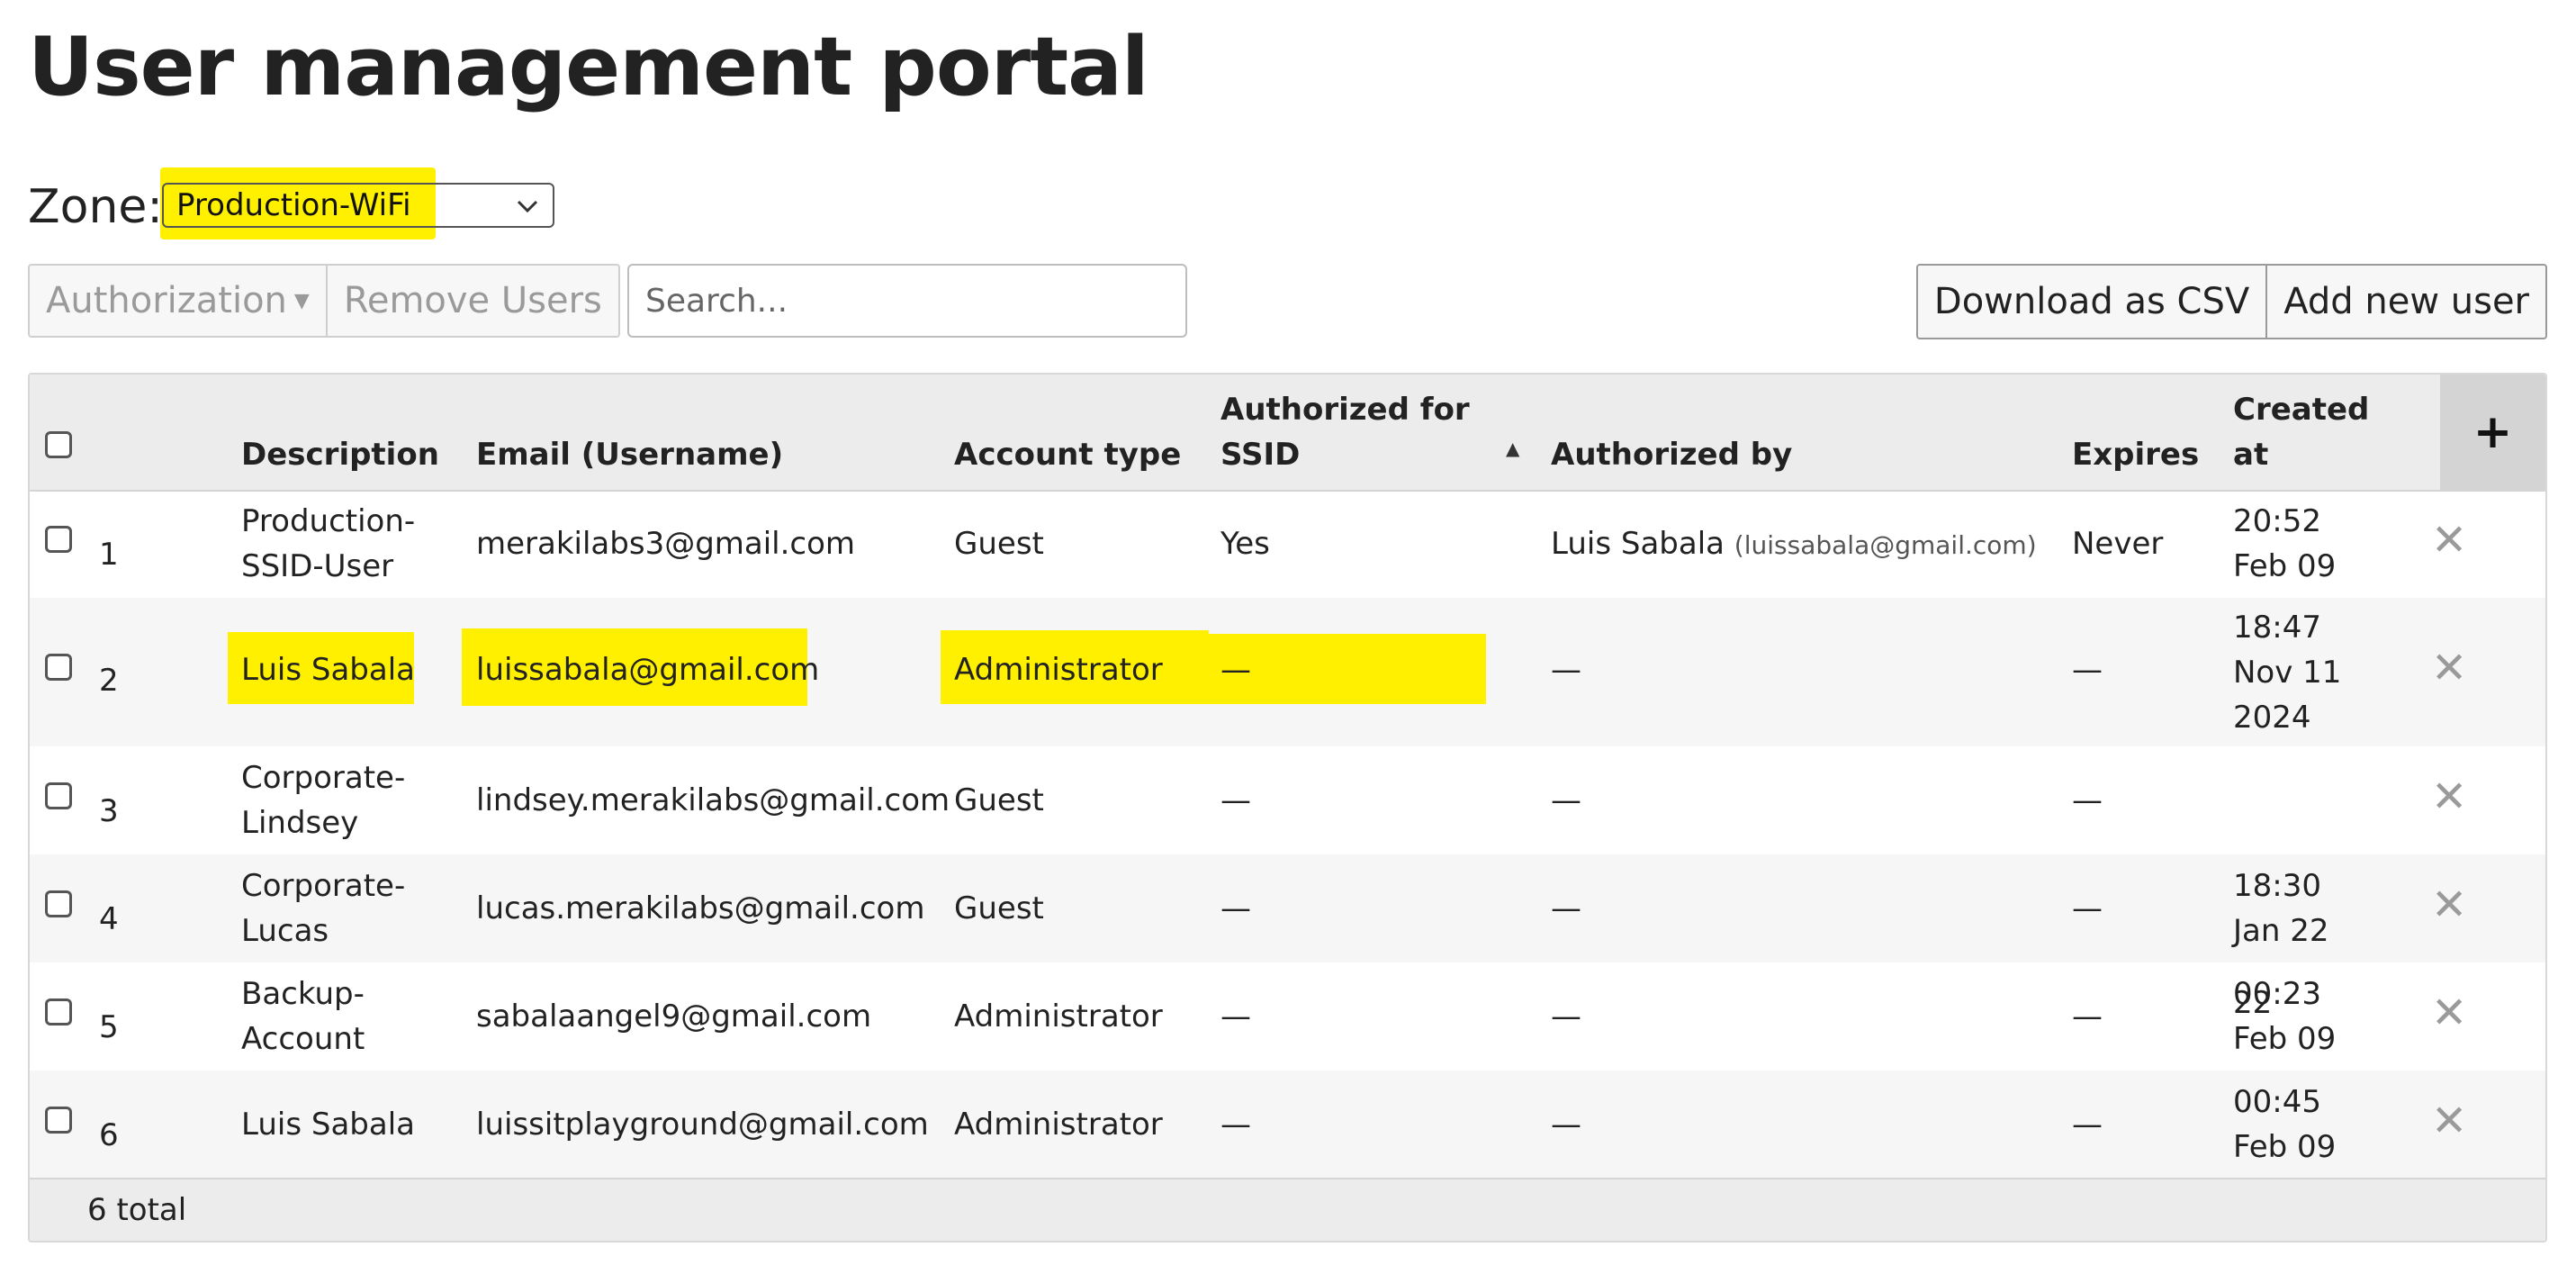 This screenshot has height=1283, width=2576. Describe the element at coordinates (109, 1027) in the screenshot. I see `row-number: 5` at that location.